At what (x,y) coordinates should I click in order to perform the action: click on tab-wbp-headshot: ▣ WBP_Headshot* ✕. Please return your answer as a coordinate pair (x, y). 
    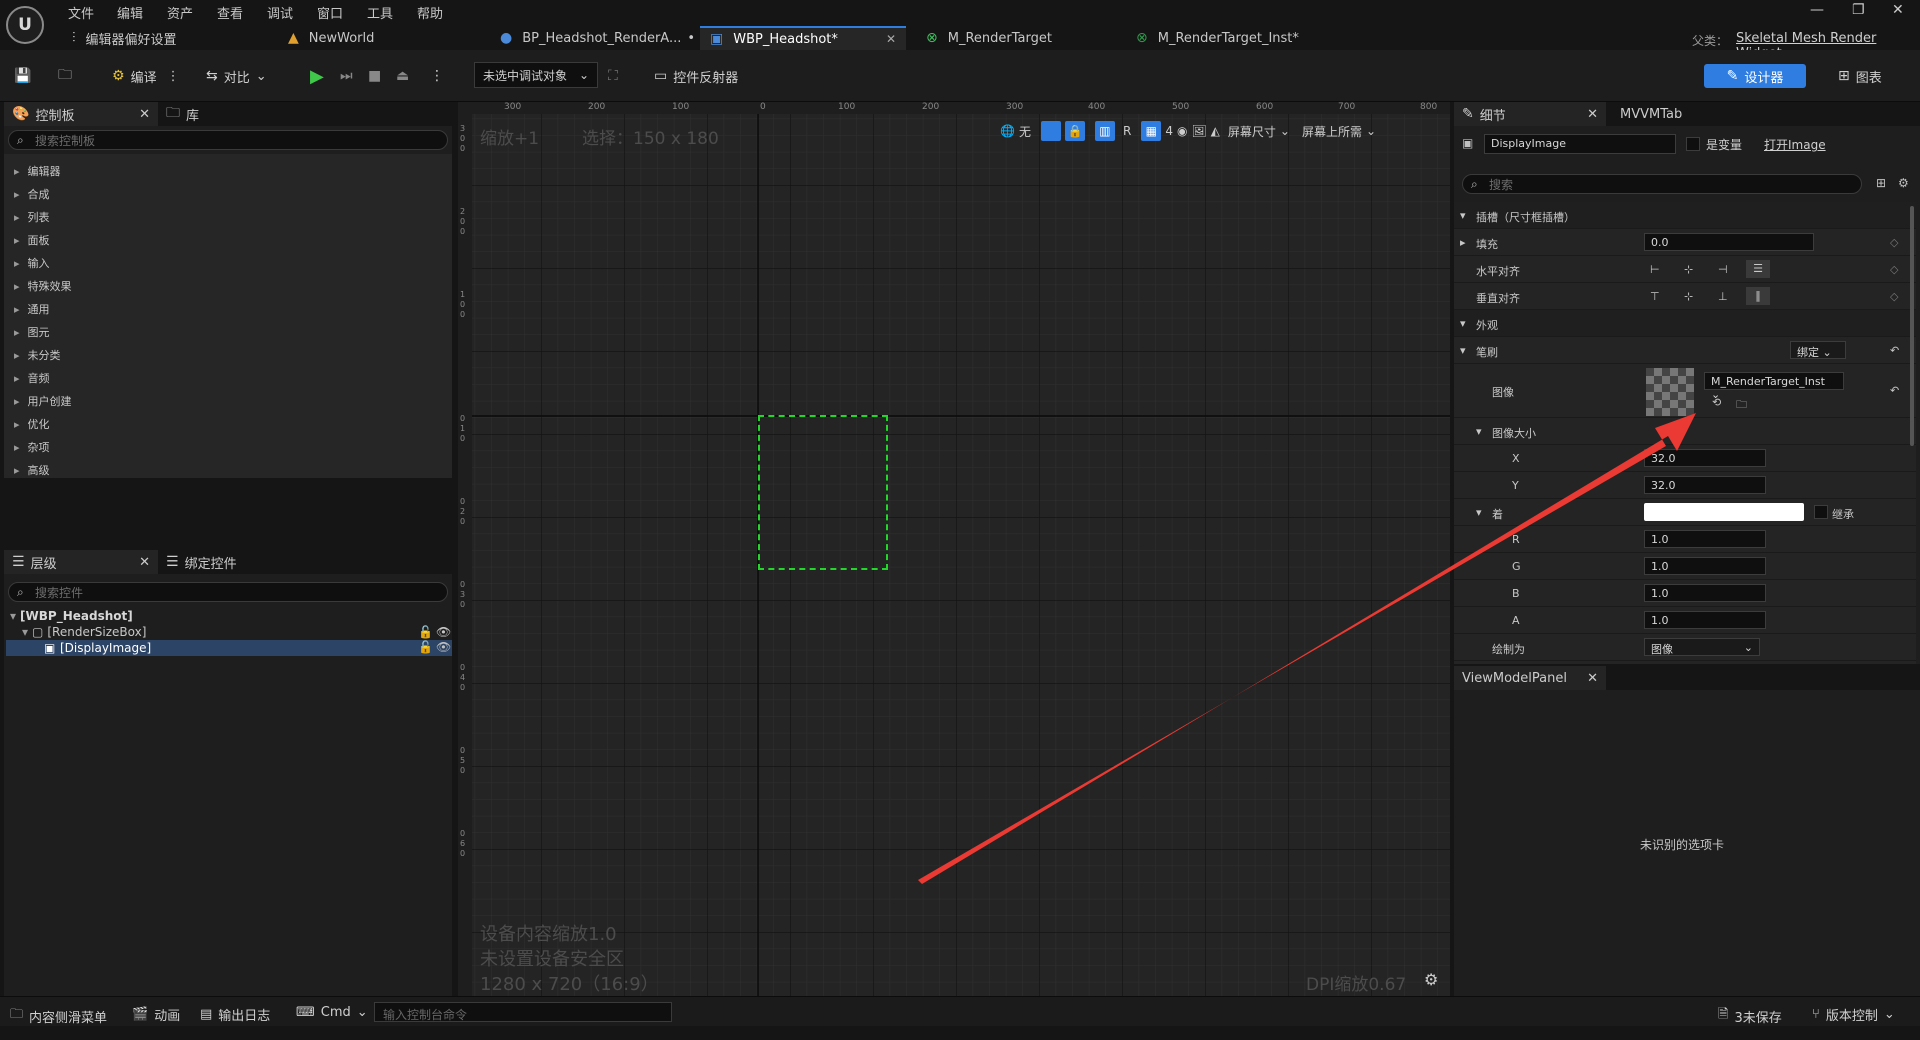
    Looking at the image, I should click on (803, 38).